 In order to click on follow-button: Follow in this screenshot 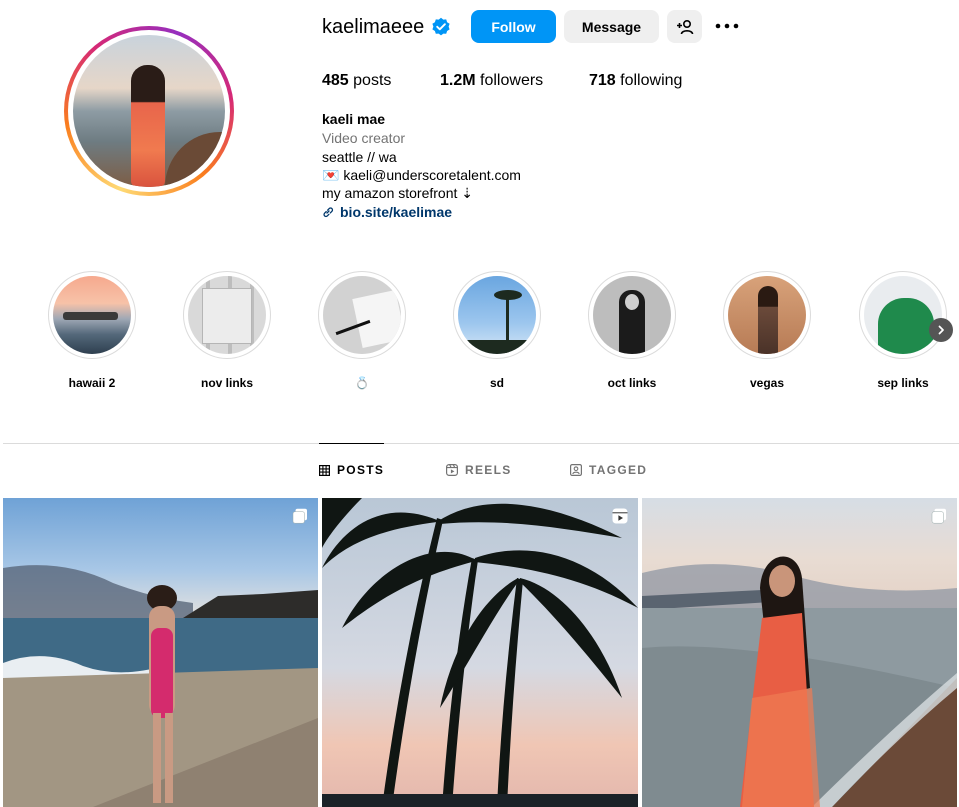, I will do `click(513, 26)`.